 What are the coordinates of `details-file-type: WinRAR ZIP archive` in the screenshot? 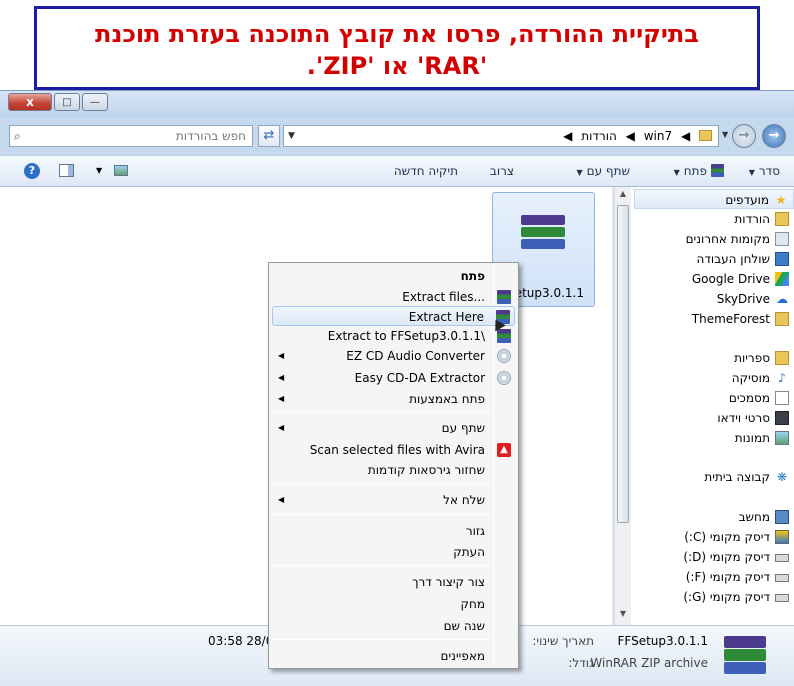 It's located at (649, 663).